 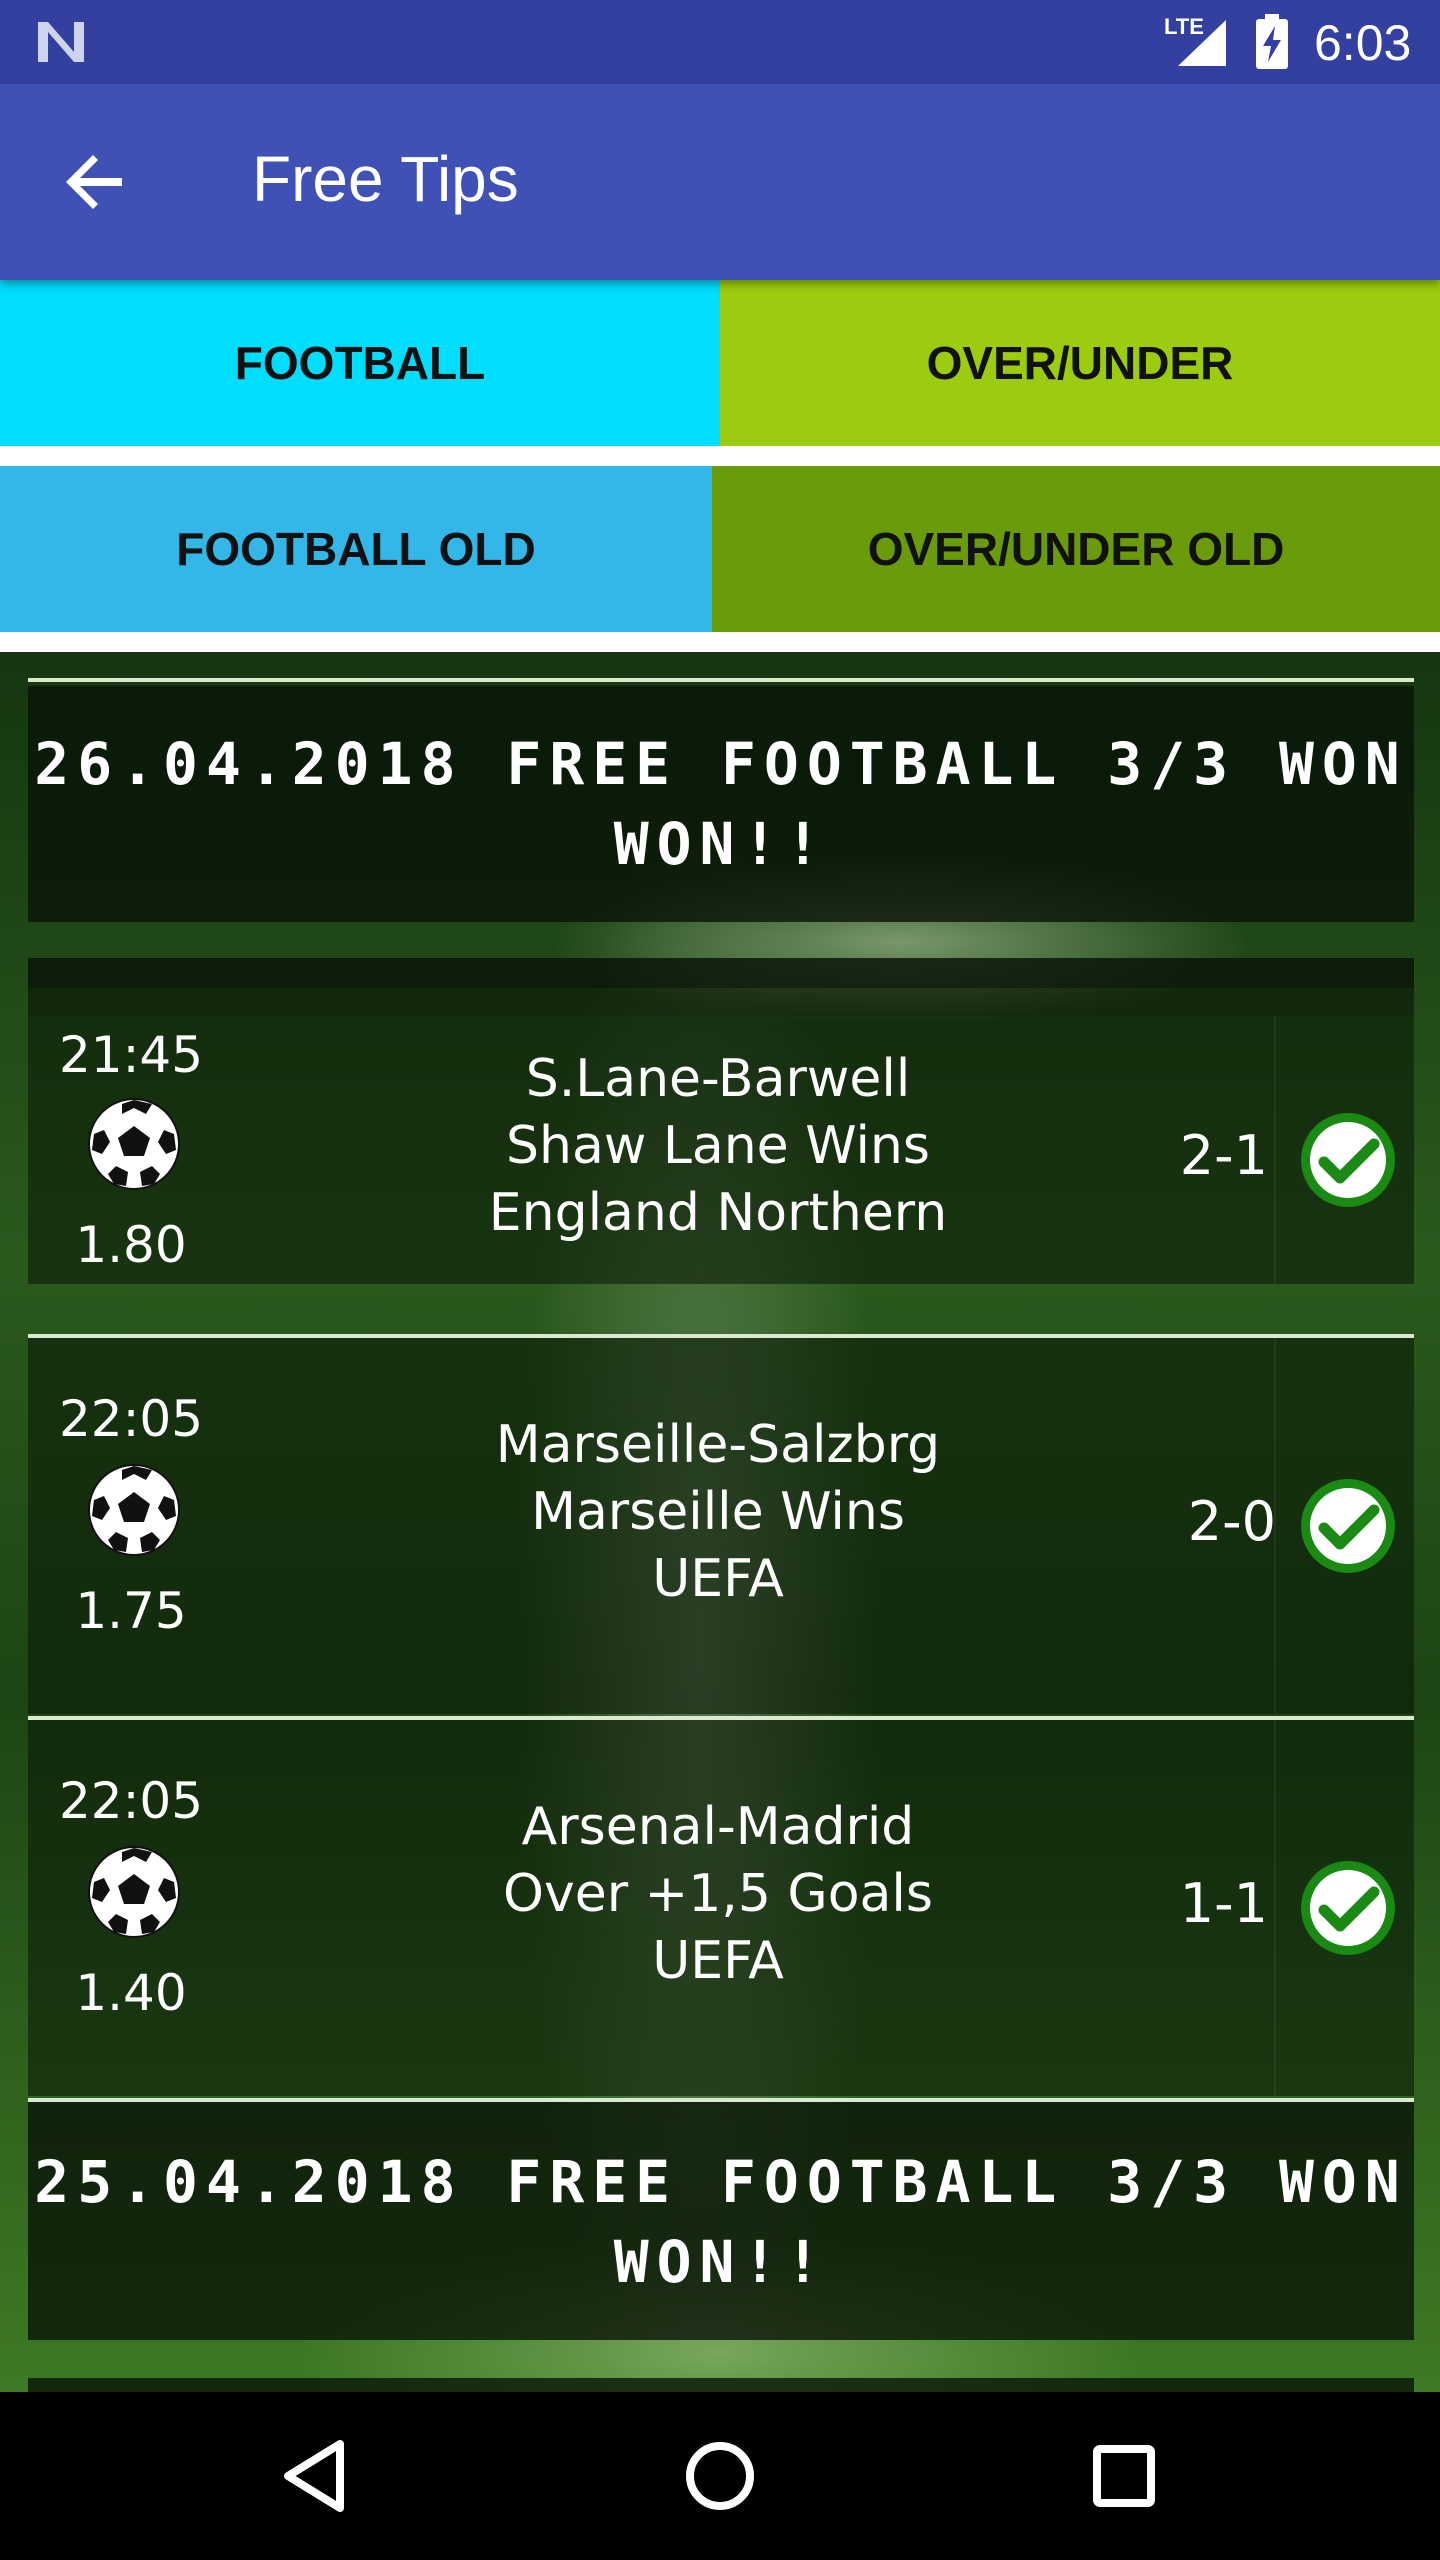 I want to click on app-bar: Free Tips, so click(x=720, y=182).